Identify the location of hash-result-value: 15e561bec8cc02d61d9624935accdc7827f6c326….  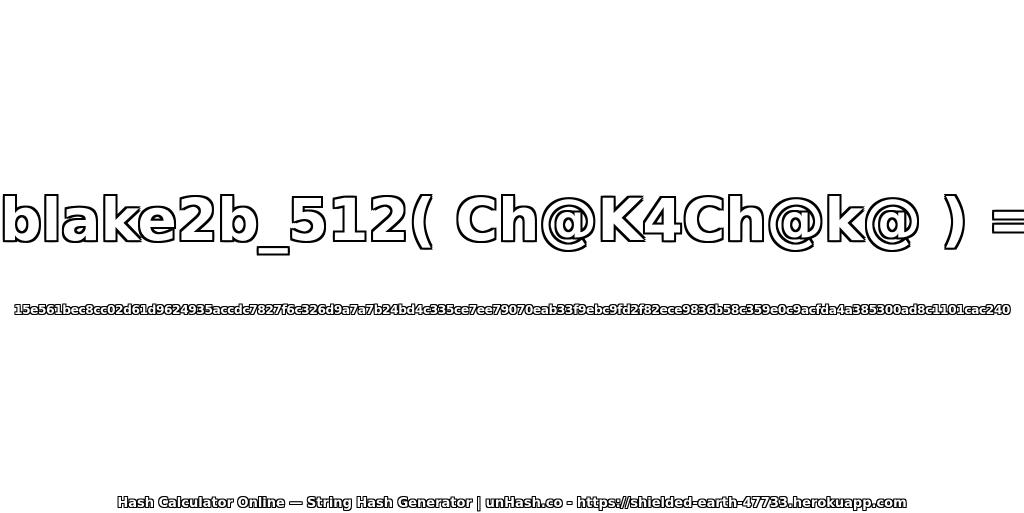
(512, 310).